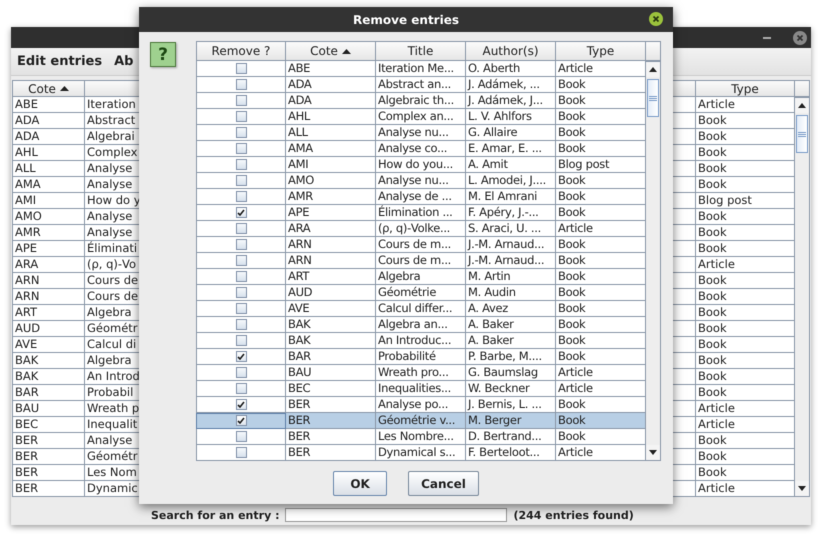 The width and height of the screenshot is (824, 537). What do you see at coordinates (331, 277) in the screenshot?
I see `table-cell: ART` at bounding box center [331, 277].